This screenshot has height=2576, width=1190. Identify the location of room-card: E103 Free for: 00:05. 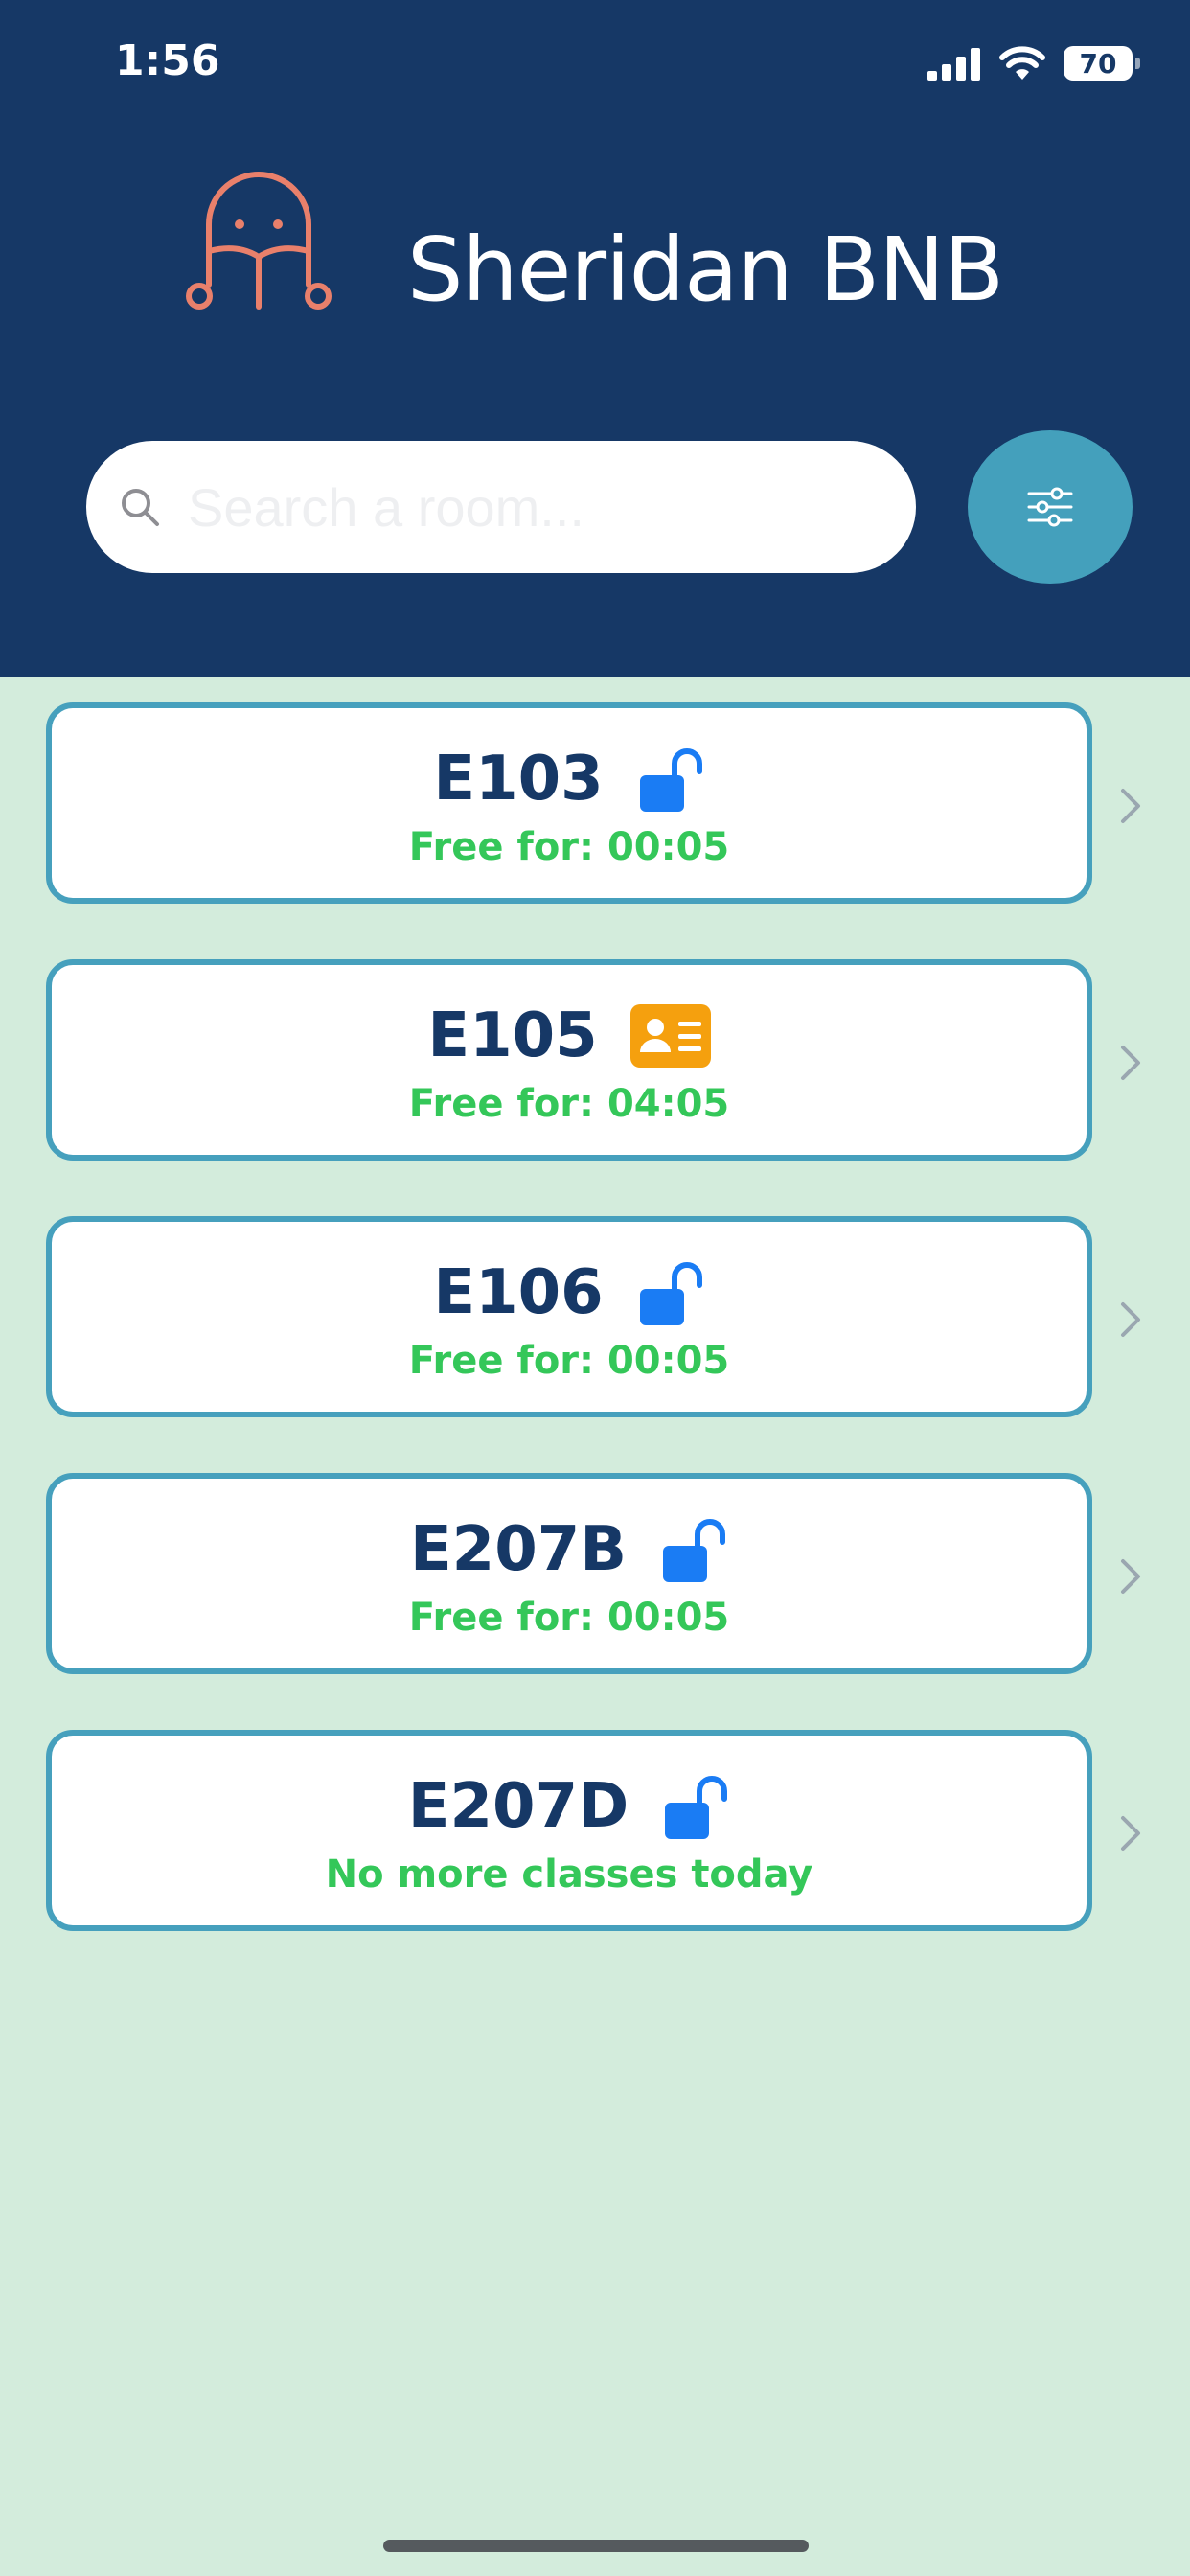
(569, 803).